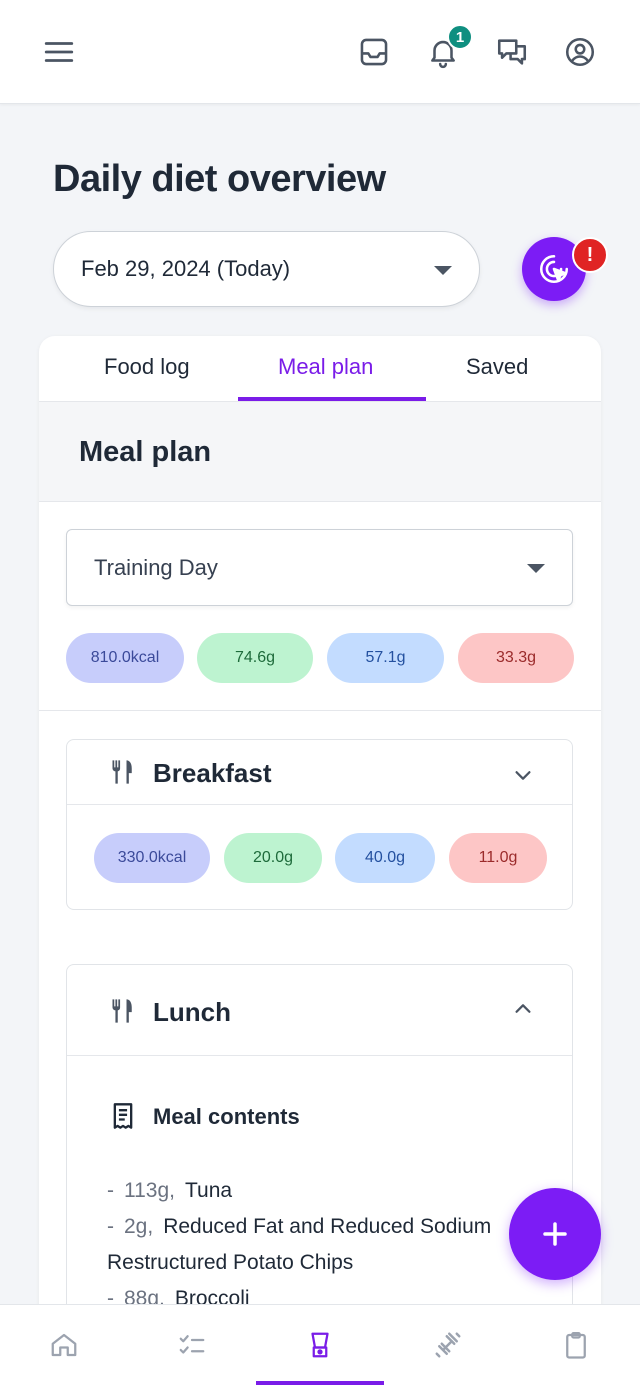 Image resolution: width=640 pixels, height=1385 pixels. Describe the element at coordinates (212, 773) in the screenshot. I see `meal-name-breakfast: Breakfast` at that location.